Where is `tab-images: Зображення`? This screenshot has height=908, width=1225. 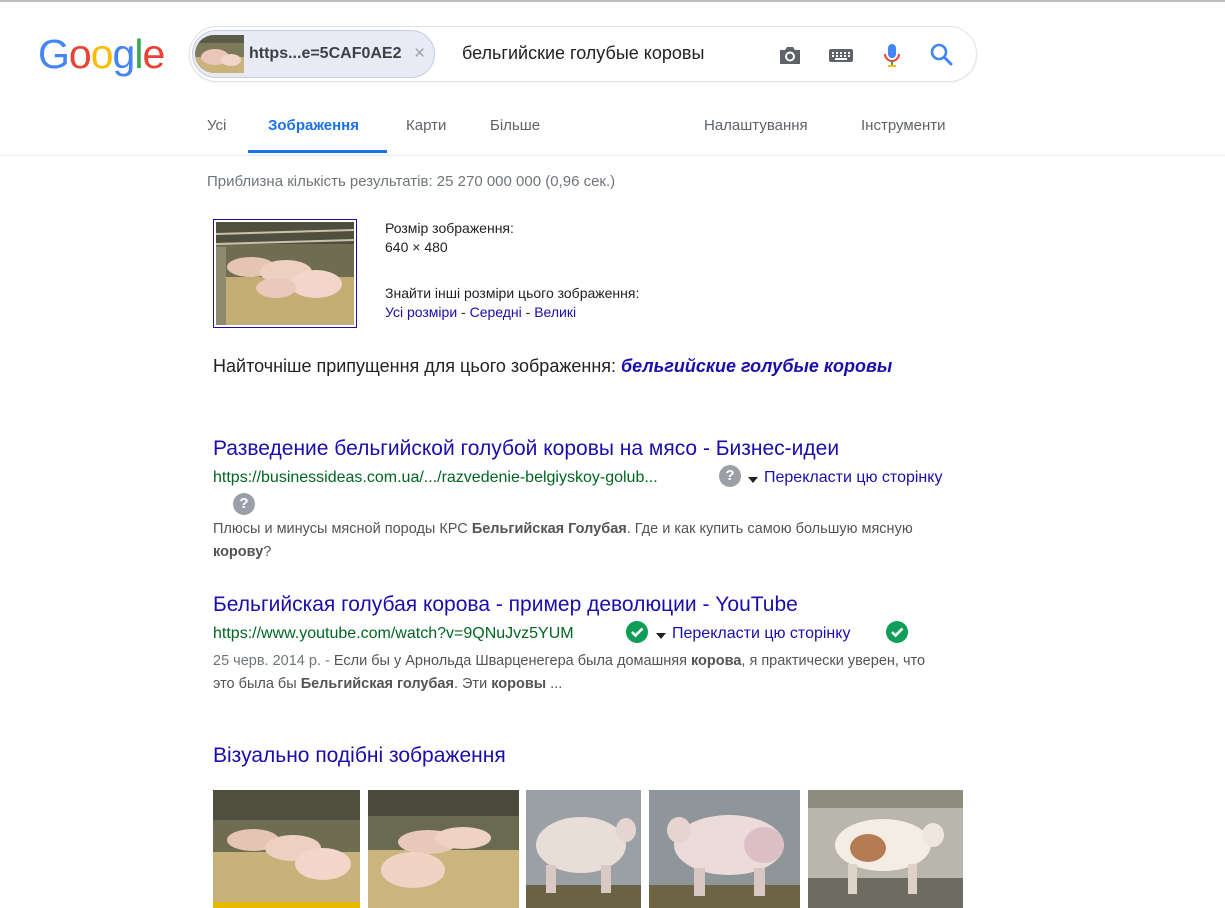
tab-images: Зображення is located at coordinates (313, 125).